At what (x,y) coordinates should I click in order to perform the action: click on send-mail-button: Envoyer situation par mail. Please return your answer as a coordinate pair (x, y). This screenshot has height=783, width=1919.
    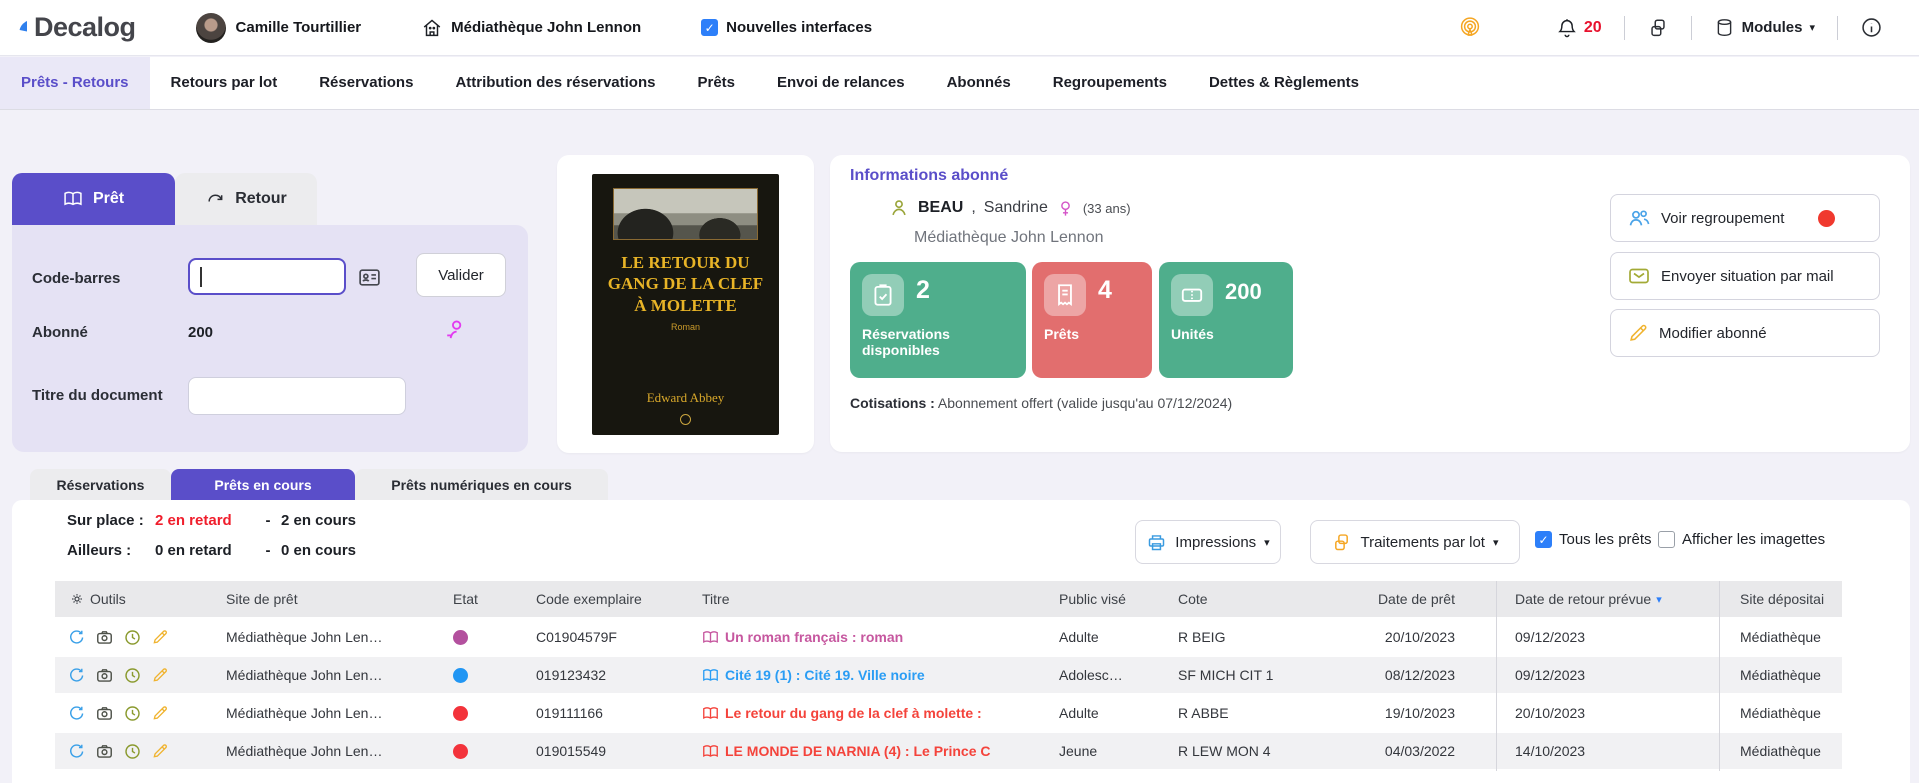
    Looking at the image, I should click on (1745, 276).